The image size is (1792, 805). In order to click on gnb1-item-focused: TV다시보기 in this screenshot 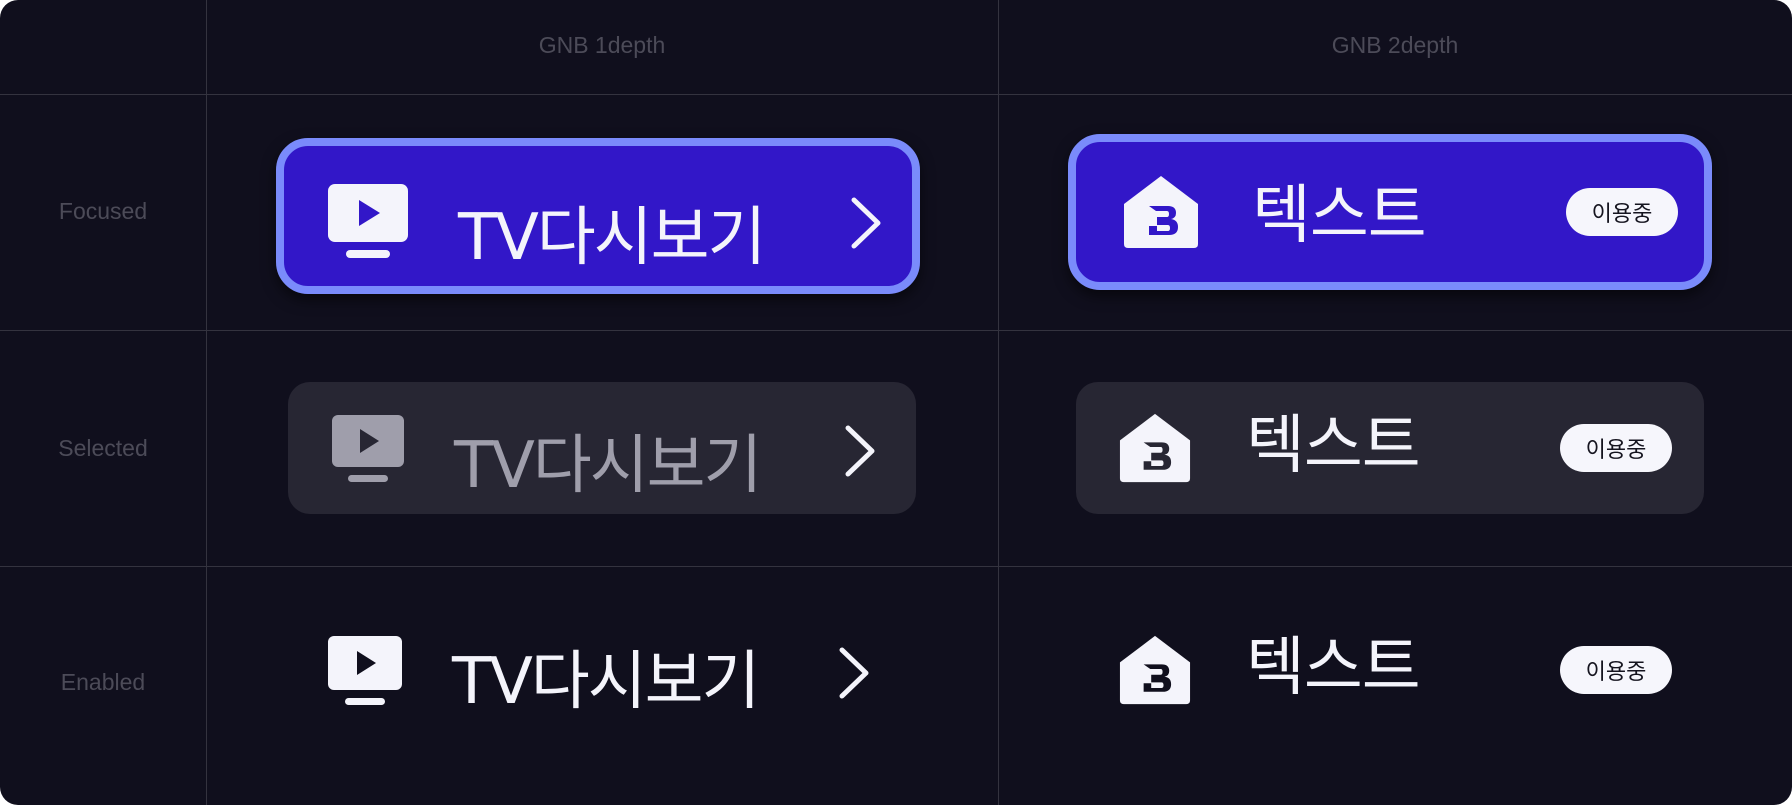, I will do `click(598, 216)`.